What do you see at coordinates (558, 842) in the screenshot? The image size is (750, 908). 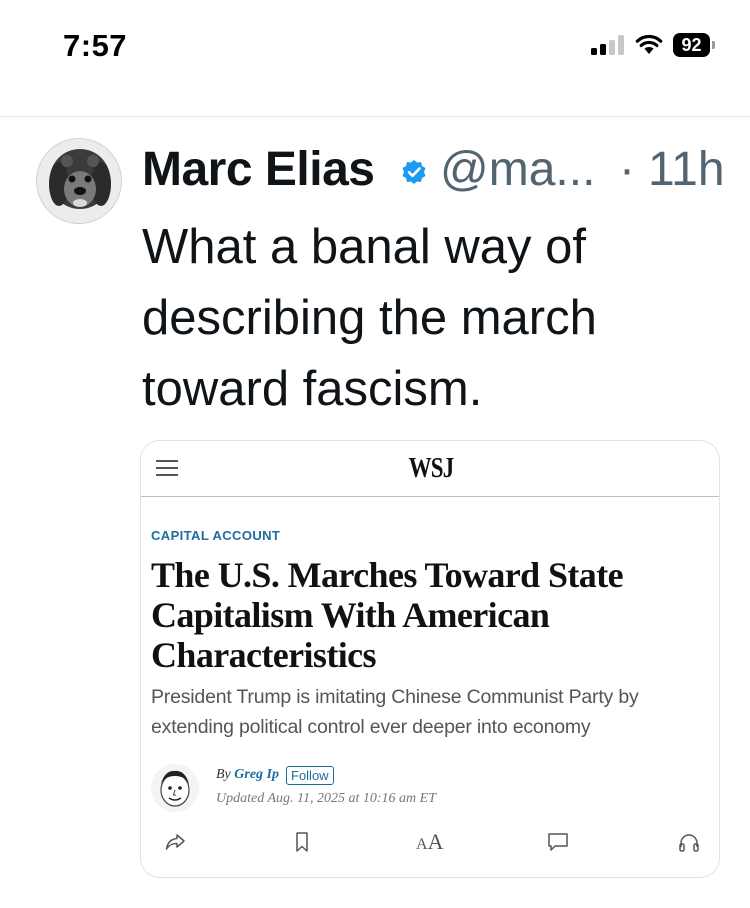 I see `comment-icon` at bounding box center [558, 842].